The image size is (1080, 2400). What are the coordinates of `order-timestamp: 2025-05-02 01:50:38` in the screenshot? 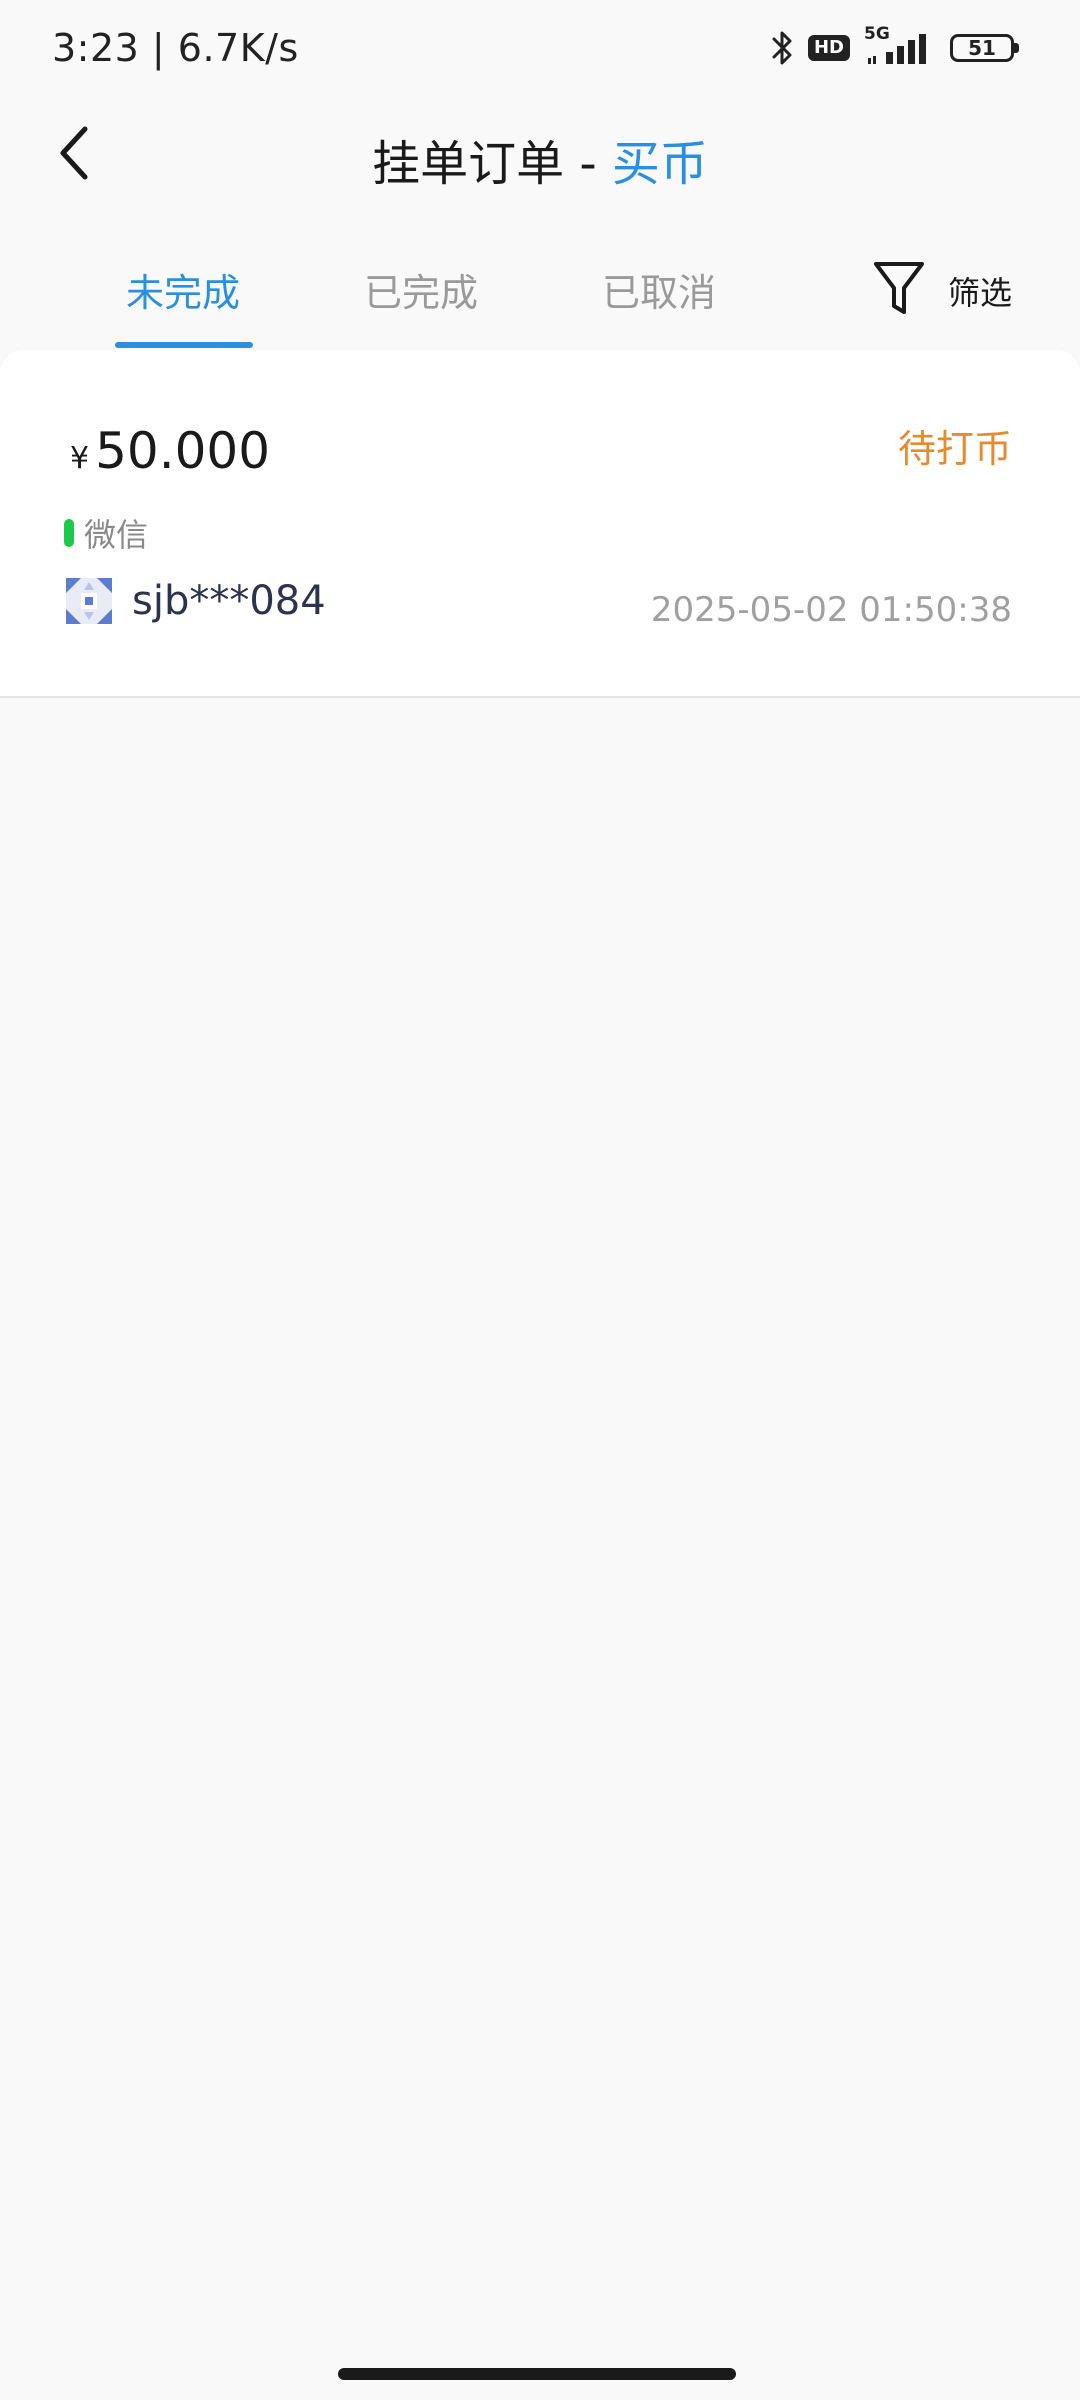 It's located at (831, 610).